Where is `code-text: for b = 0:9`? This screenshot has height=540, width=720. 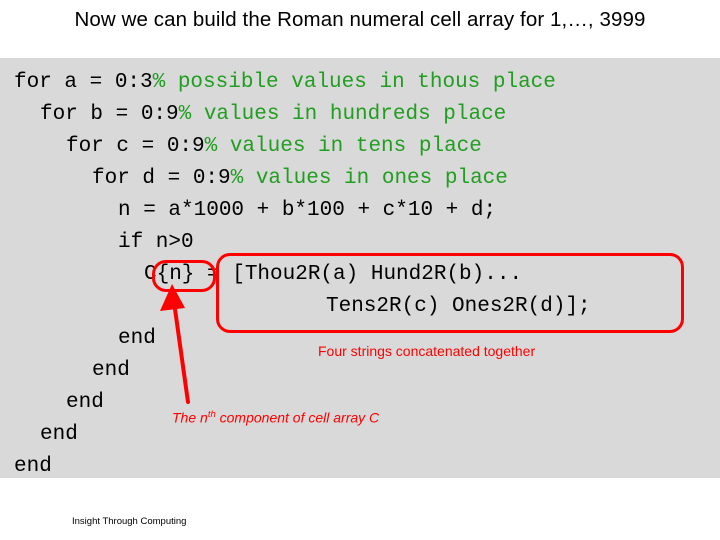
code-text: for b = 0:9 is located at coordinates (109, 114).